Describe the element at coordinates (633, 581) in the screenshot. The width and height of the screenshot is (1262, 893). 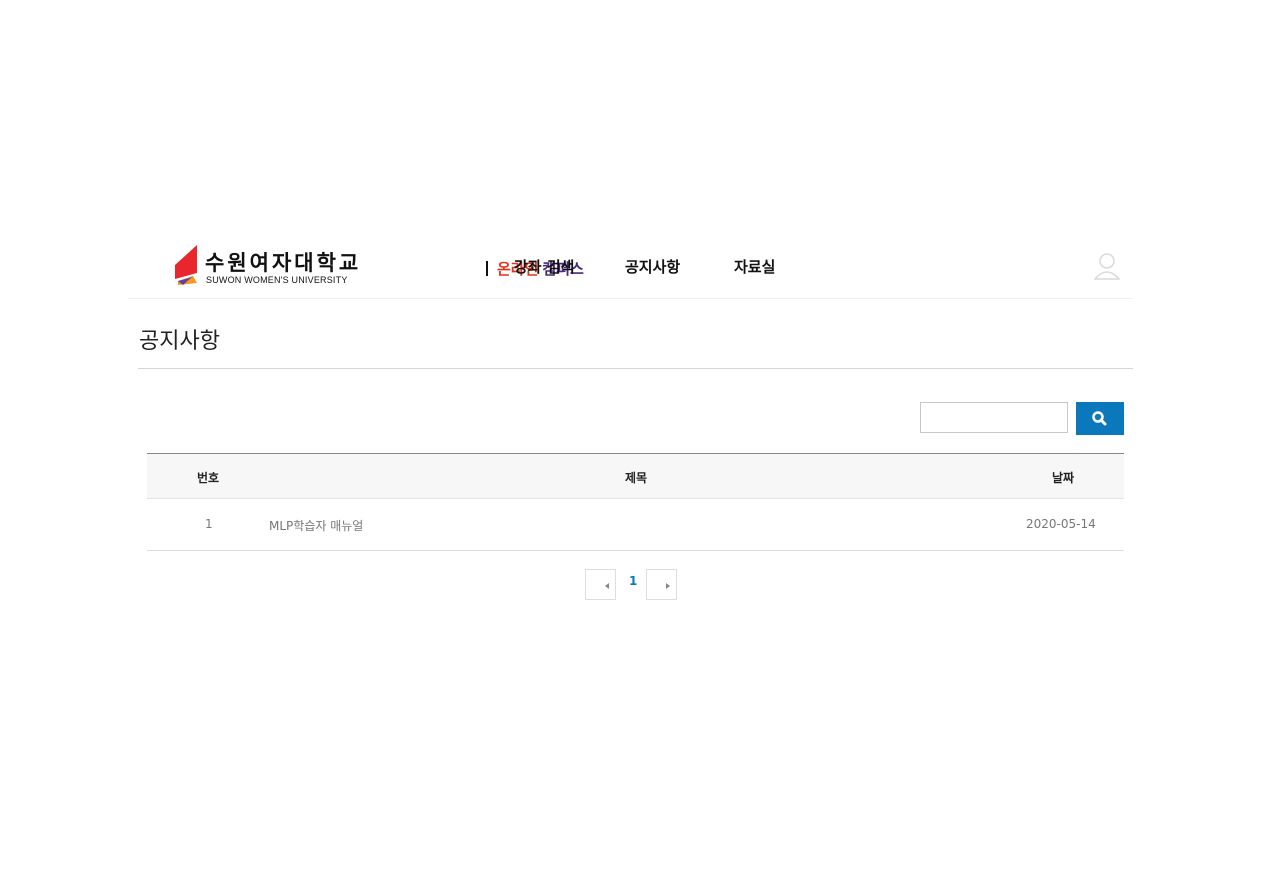
I see `page-number-current: 1` at that location.